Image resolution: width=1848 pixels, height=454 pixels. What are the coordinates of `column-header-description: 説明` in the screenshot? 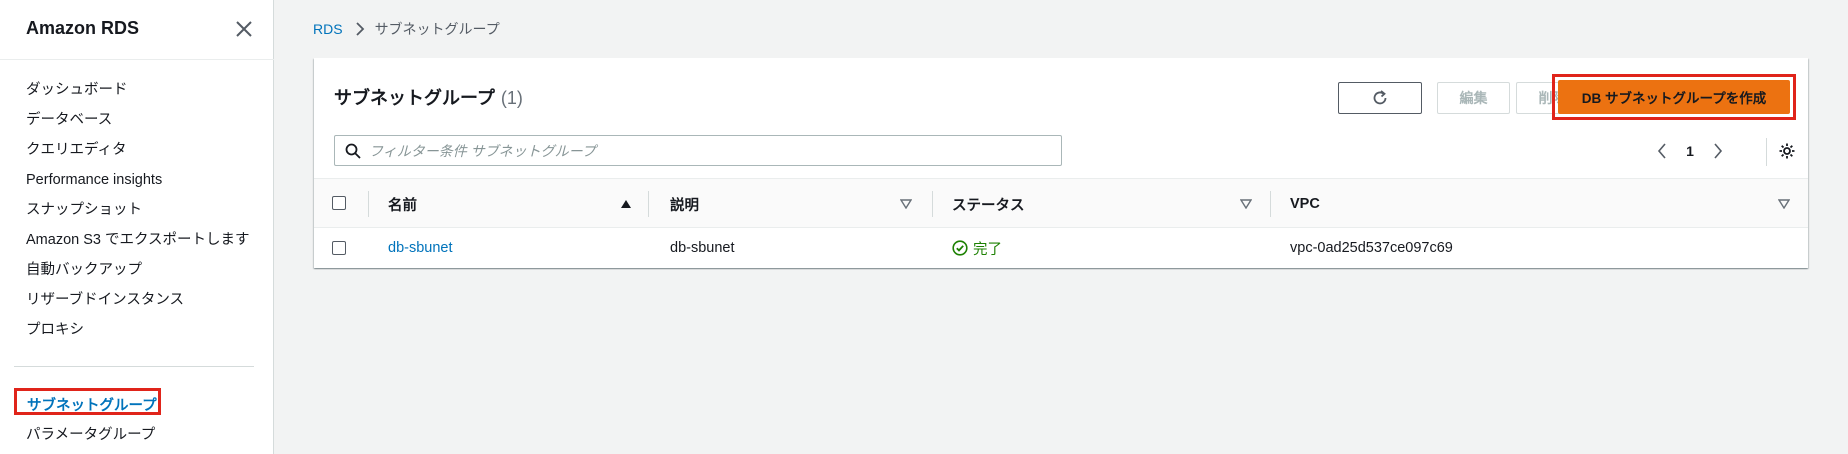 It's located at (684, 204).